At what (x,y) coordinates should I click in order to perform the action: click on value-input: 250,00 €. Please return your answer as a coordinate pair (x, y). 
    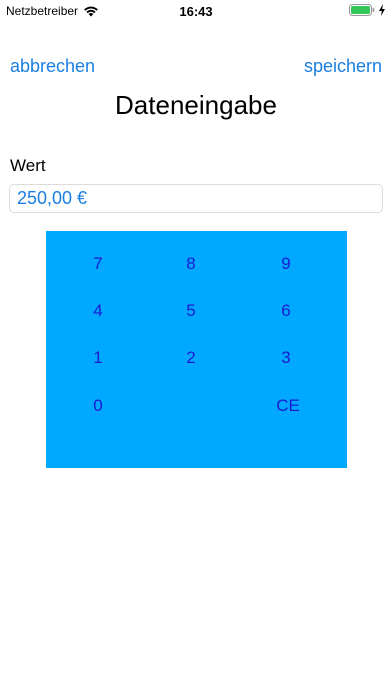
    Looking at the image, I should click on (196, 198).